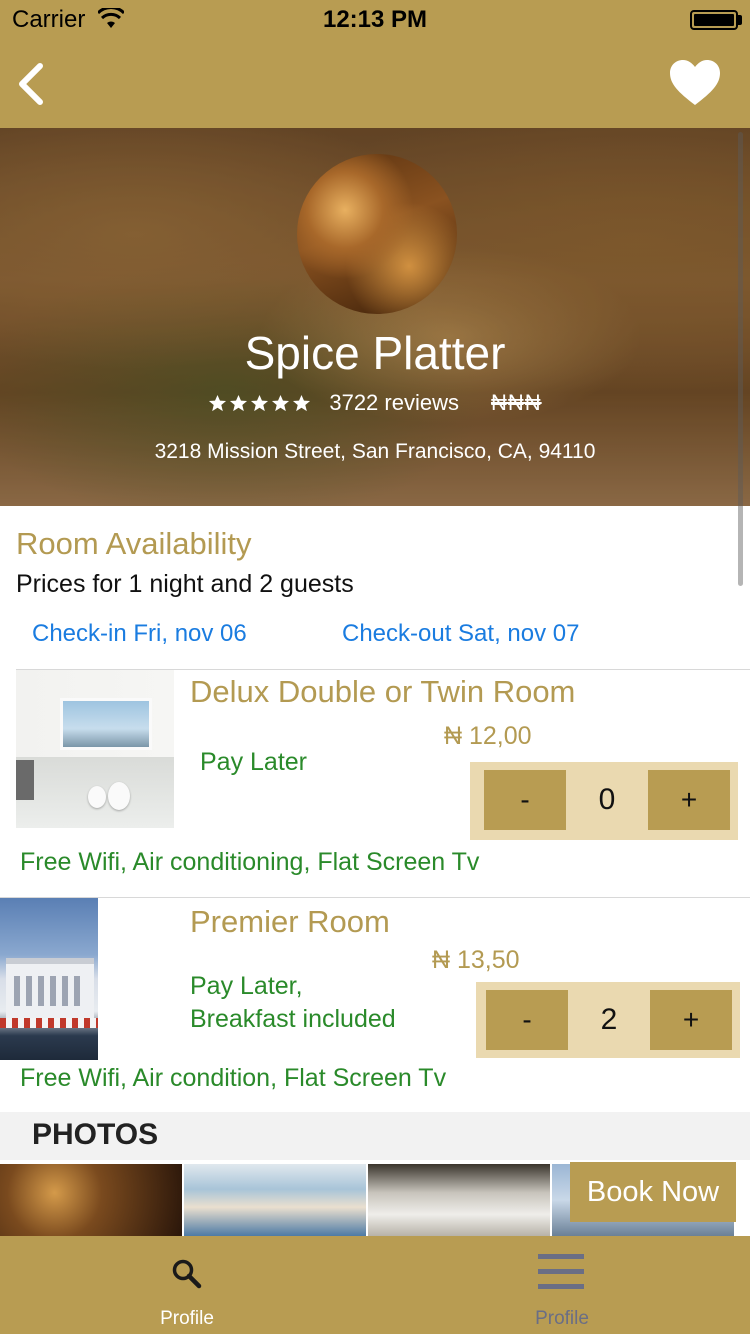  I want to click on room-photo-delux, so click(95, 749).